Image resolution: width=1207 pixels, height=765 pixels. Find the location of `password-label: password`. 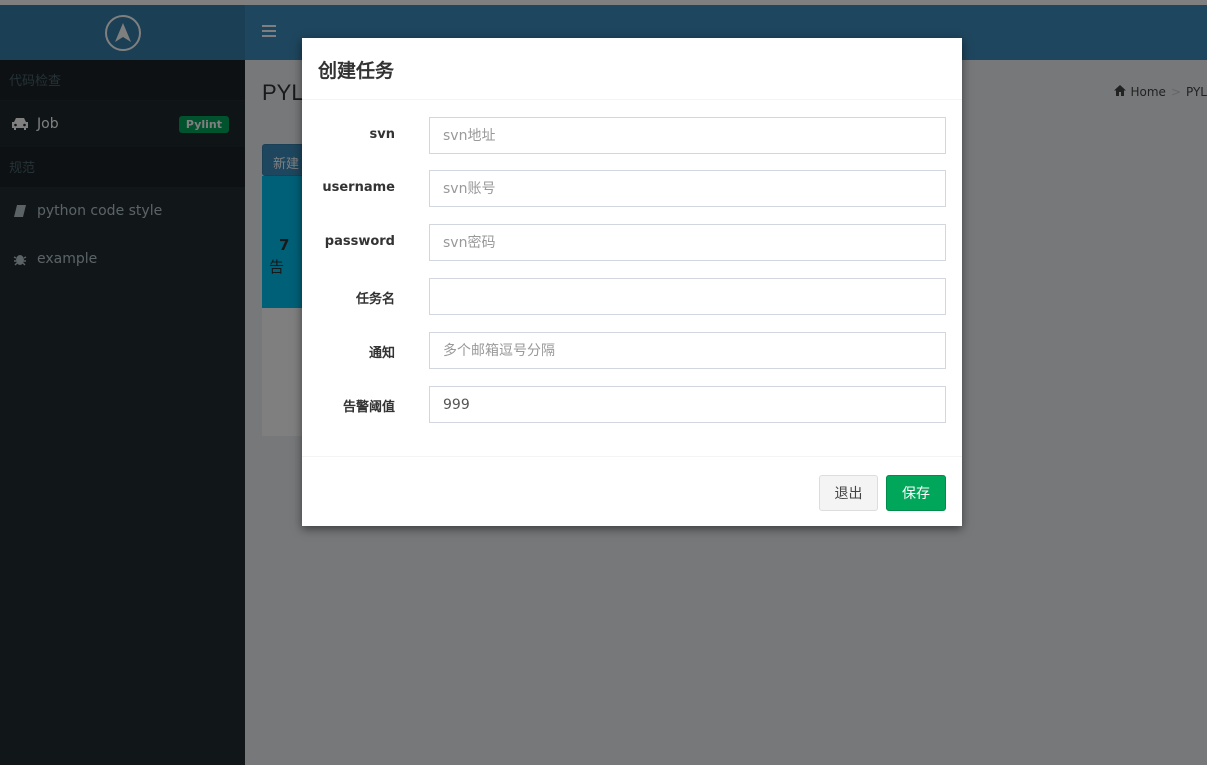

password-label: password is located at coordinates (359, 241).